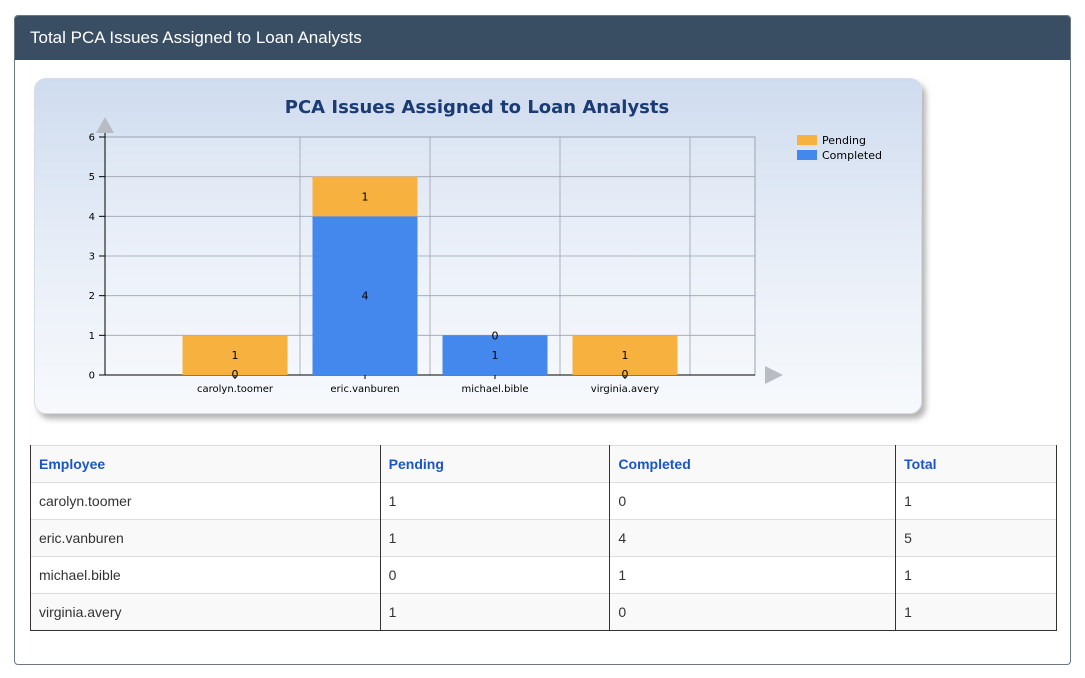 The width and height of the screenshot is (1085, 678). Describe the element at coordinates (495, 575) in the screenshot. I see `cell-pending: 0` at that location.